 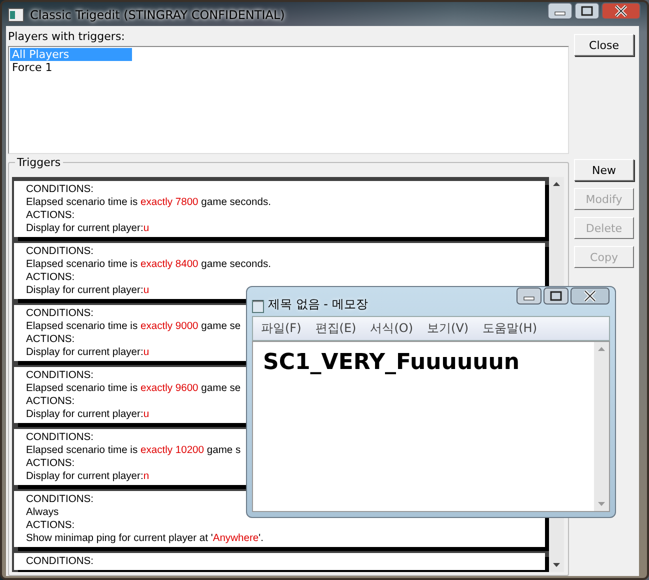 I want to click on trigger-text: Elapsed scenario time is exactly 9000 game se, so click(x=133, y=326).